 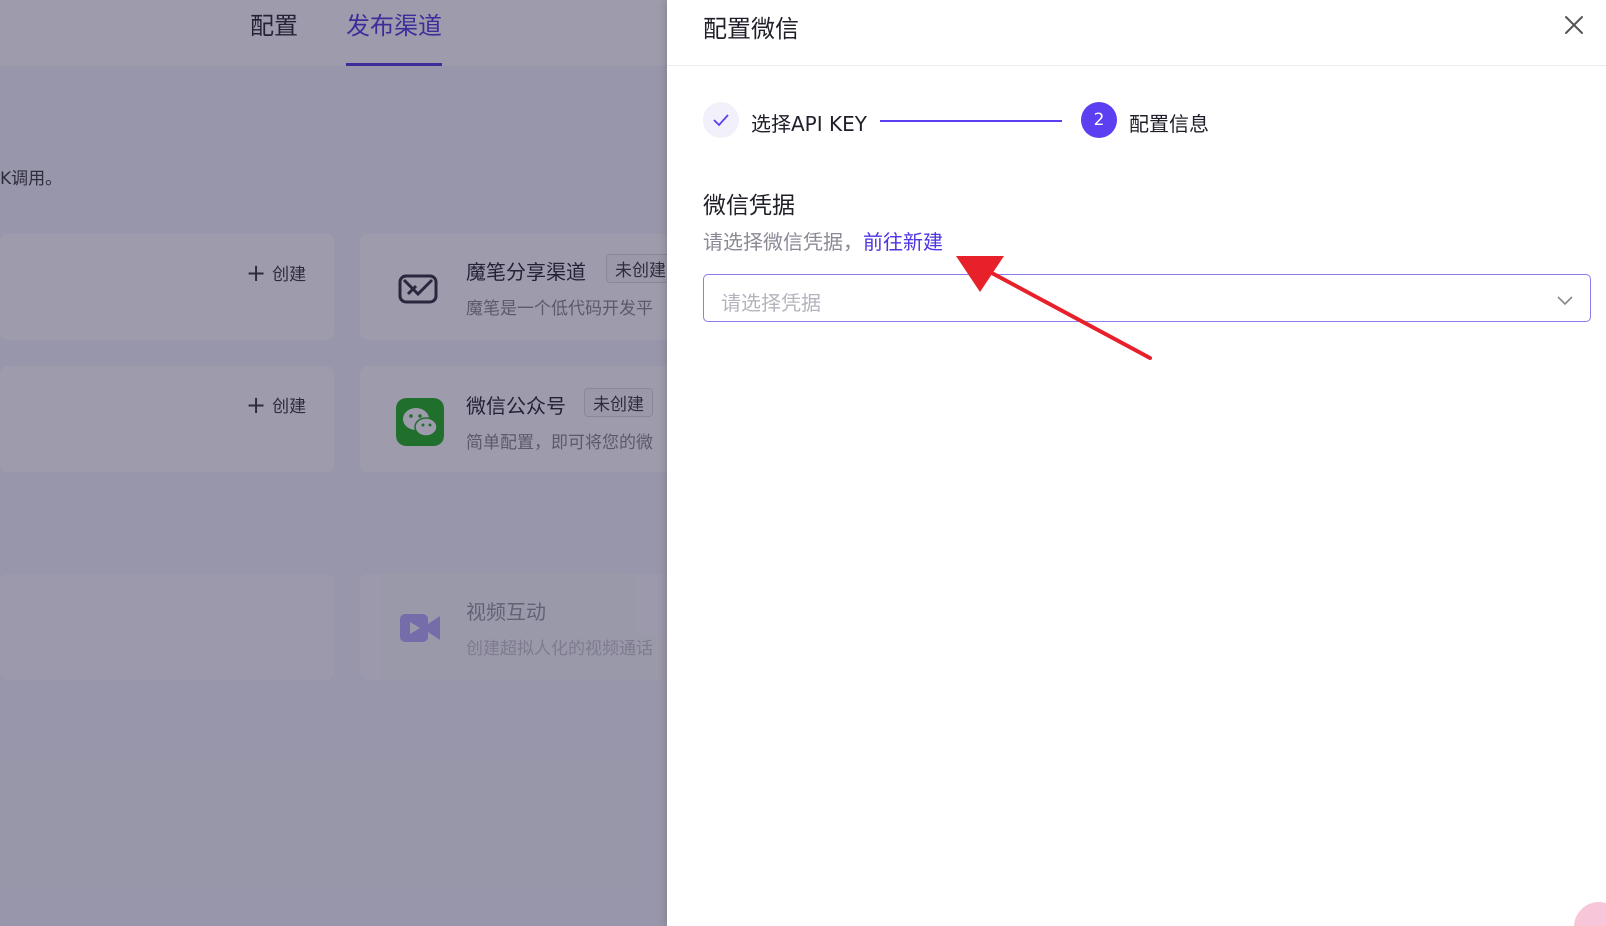 What do you see at coordinates (1169, 124) in the screenshot?
I see `step-2-label: 配置信息` at bounding box center [1169, 124].